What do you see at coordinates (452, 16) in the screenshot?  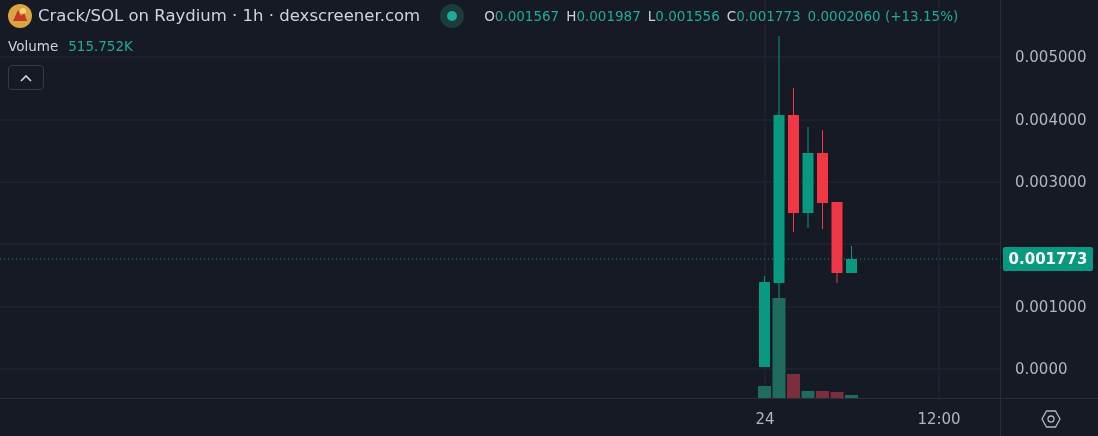 I see `status-button` at bounding box center [452, 16].